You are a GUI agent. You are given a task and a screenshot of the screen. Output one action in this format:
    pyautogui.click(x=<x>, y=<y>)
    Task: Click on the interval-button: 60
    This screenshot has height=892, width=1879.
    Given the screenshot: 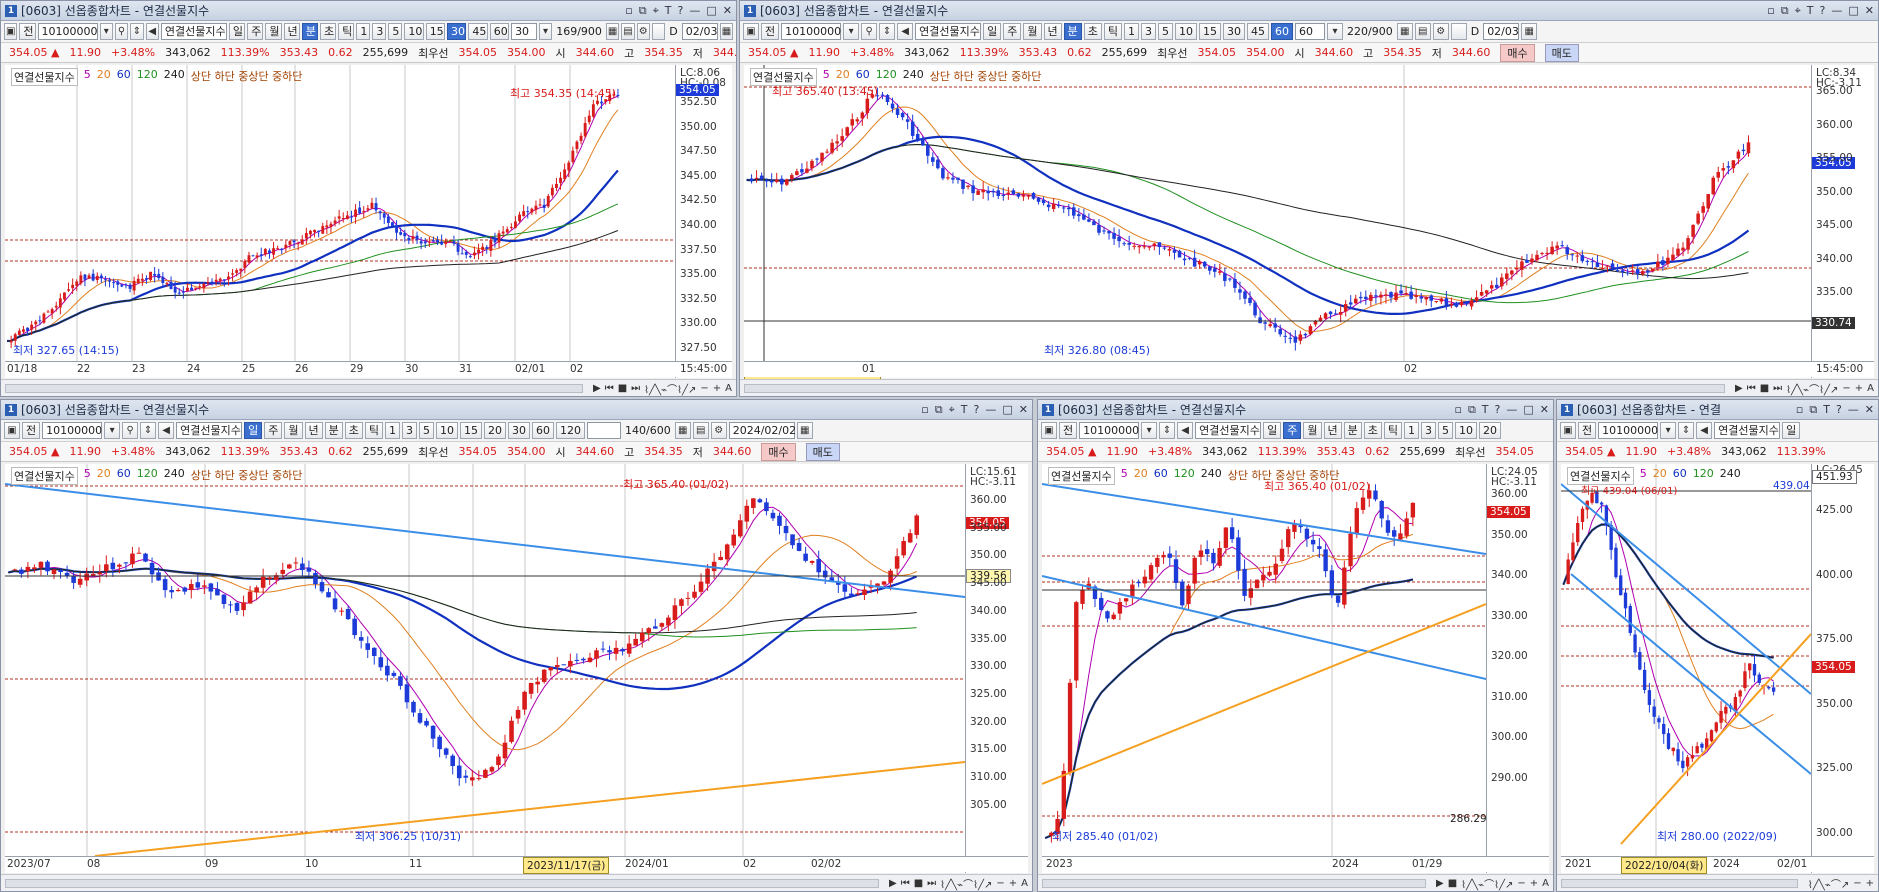 What is the action you would take?
    pyautogui.click(x=499, y=31)
    